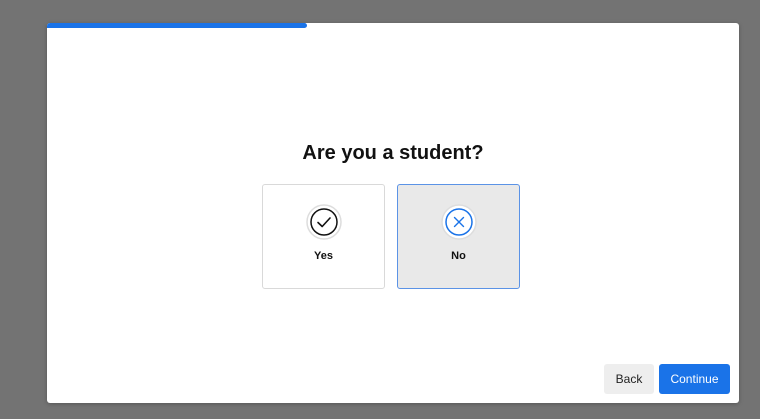 The height and width of the screenshot is (419, 760). I want to click on progress-bar-fill, so click(177, 25).